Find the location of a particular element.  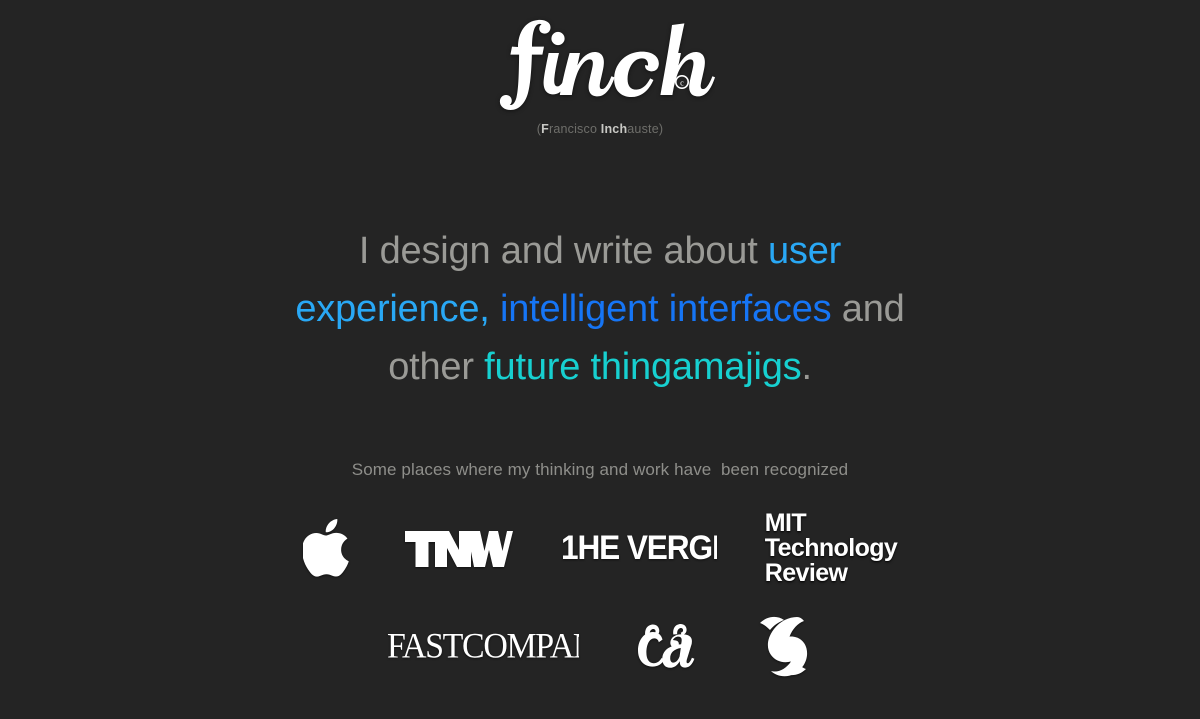

svg-text: c is located at coordinates (682, 82).